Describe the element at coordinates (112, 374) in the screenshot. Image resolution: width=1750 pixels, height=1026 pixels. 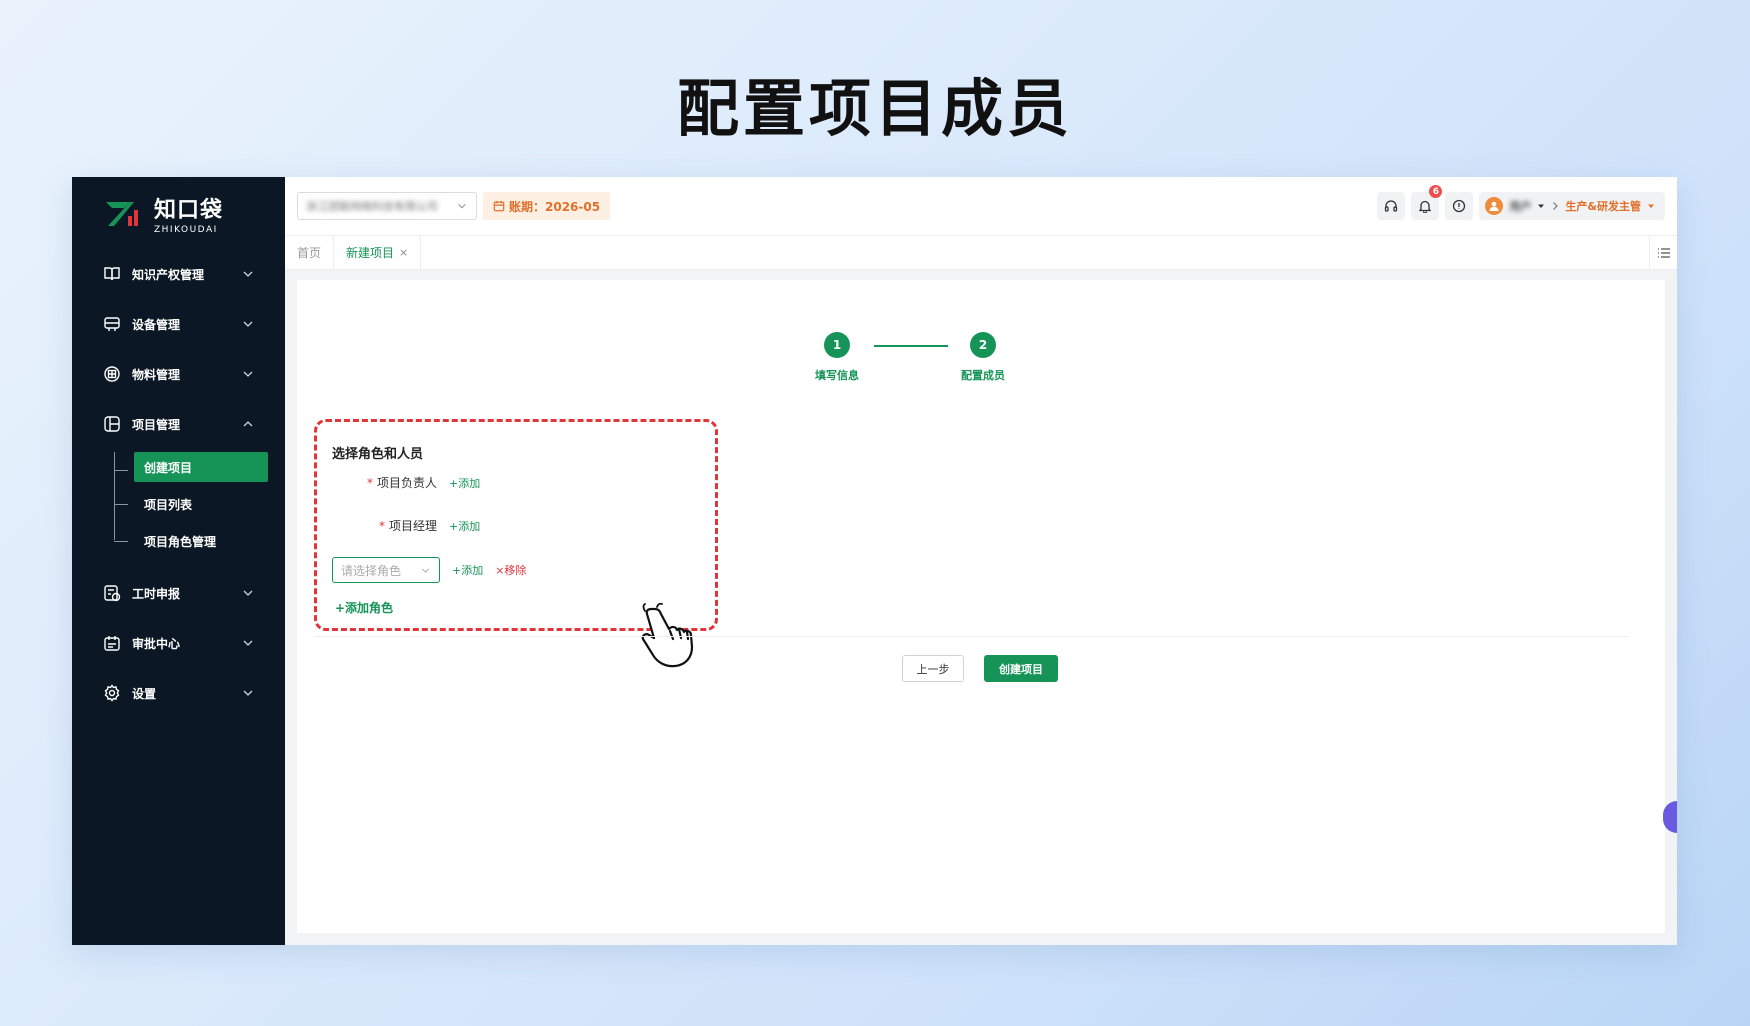
I see `material-icon` at that location.